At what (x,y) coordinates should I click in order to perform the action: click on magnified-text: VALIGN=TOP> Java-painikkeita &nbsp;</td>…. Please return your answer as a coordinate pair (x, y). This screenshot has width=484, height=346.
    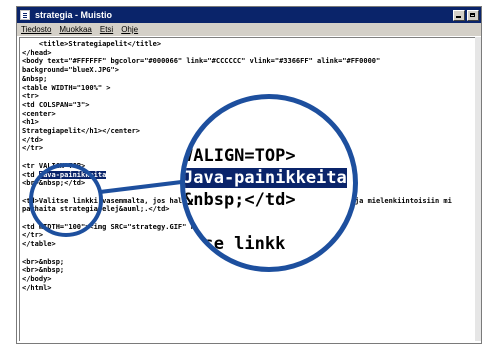
    Looking at the image, I should click on (265, 200).